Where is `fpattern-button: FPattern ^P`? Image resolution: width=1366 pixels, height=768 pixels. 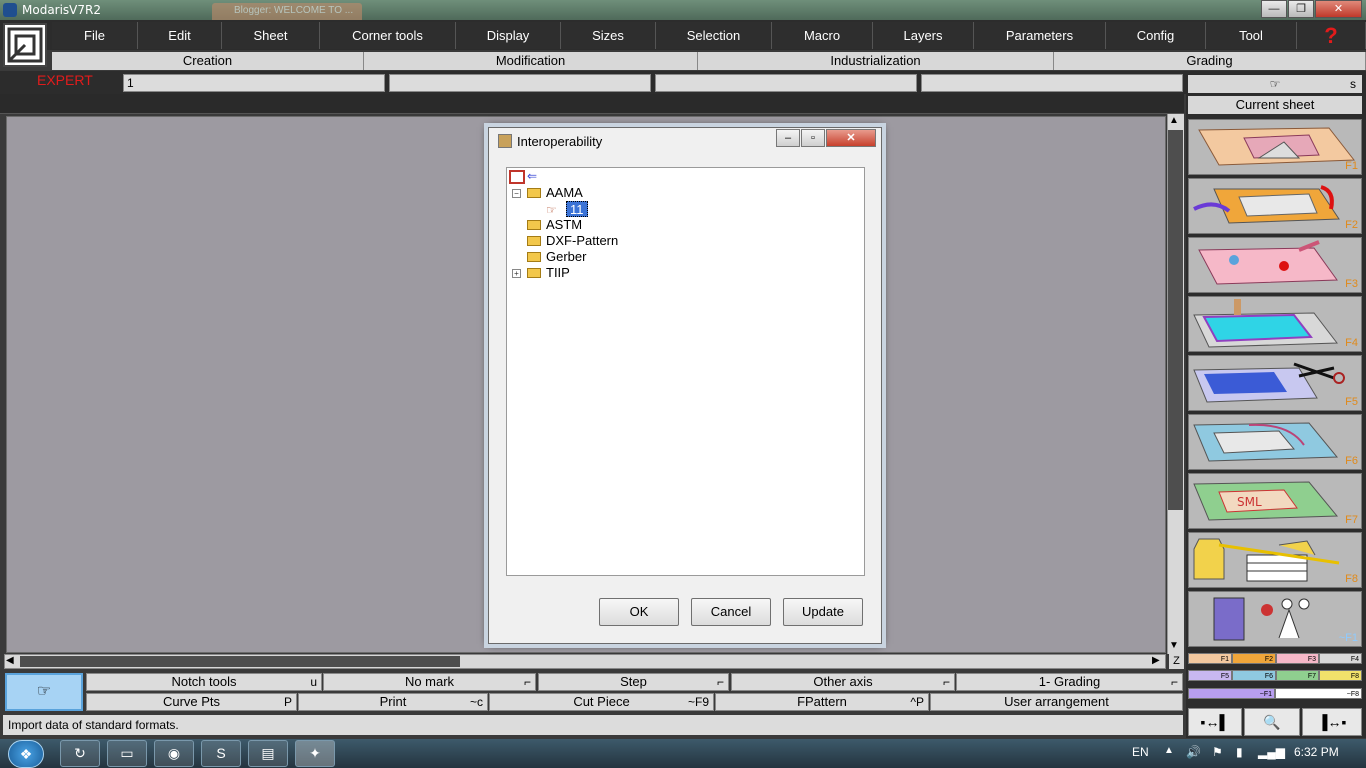
fpattern-button: FPattern ^P is located at coordinates (822, 702).